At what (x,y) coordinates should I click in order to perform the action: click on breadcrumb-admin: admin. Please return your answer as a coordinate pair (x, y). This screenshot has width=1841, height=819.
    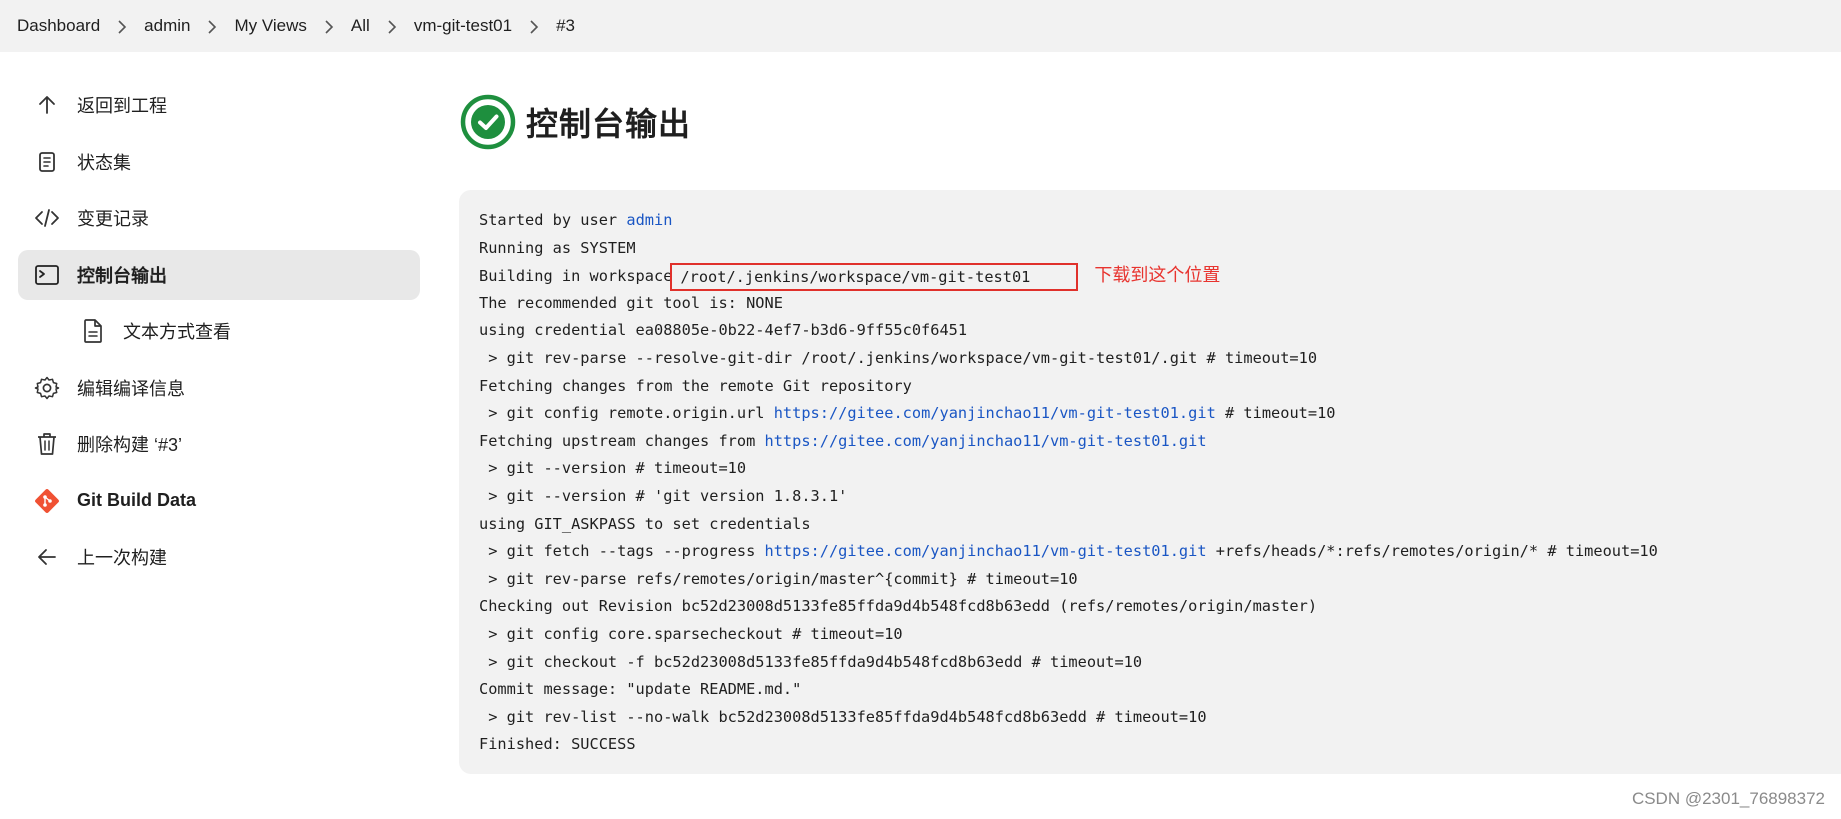
    Looking at the image, I should click on (167, 26).